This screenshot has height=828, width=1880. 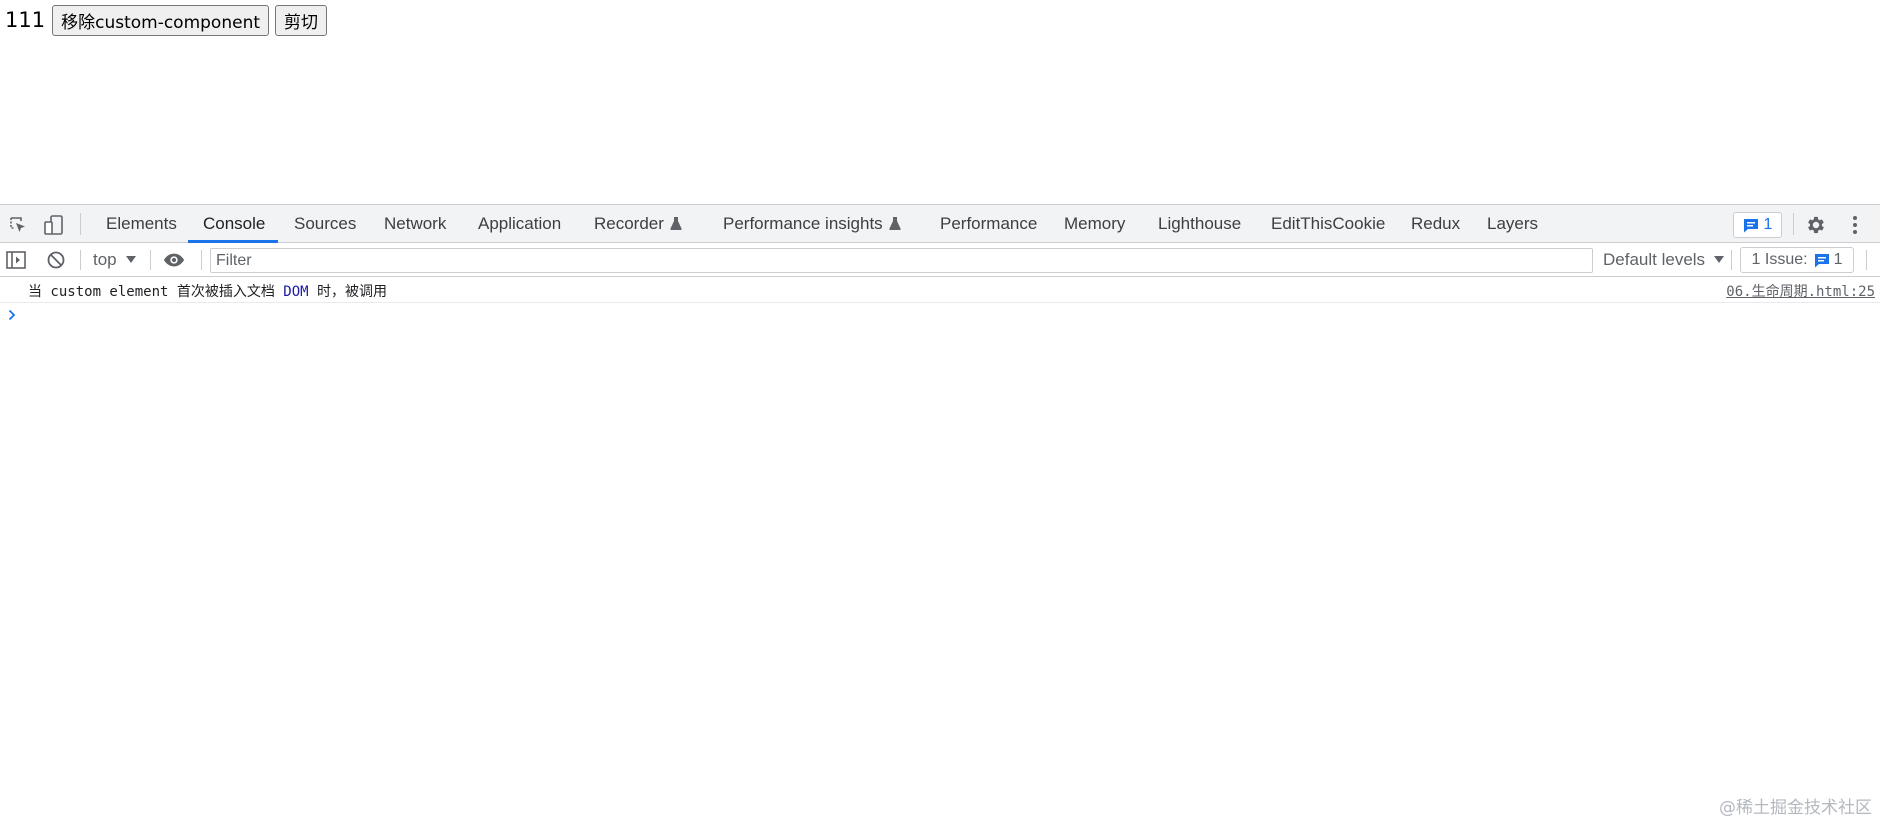 I want to click on message-text-dom: DOM, so click(x=296, y=292).